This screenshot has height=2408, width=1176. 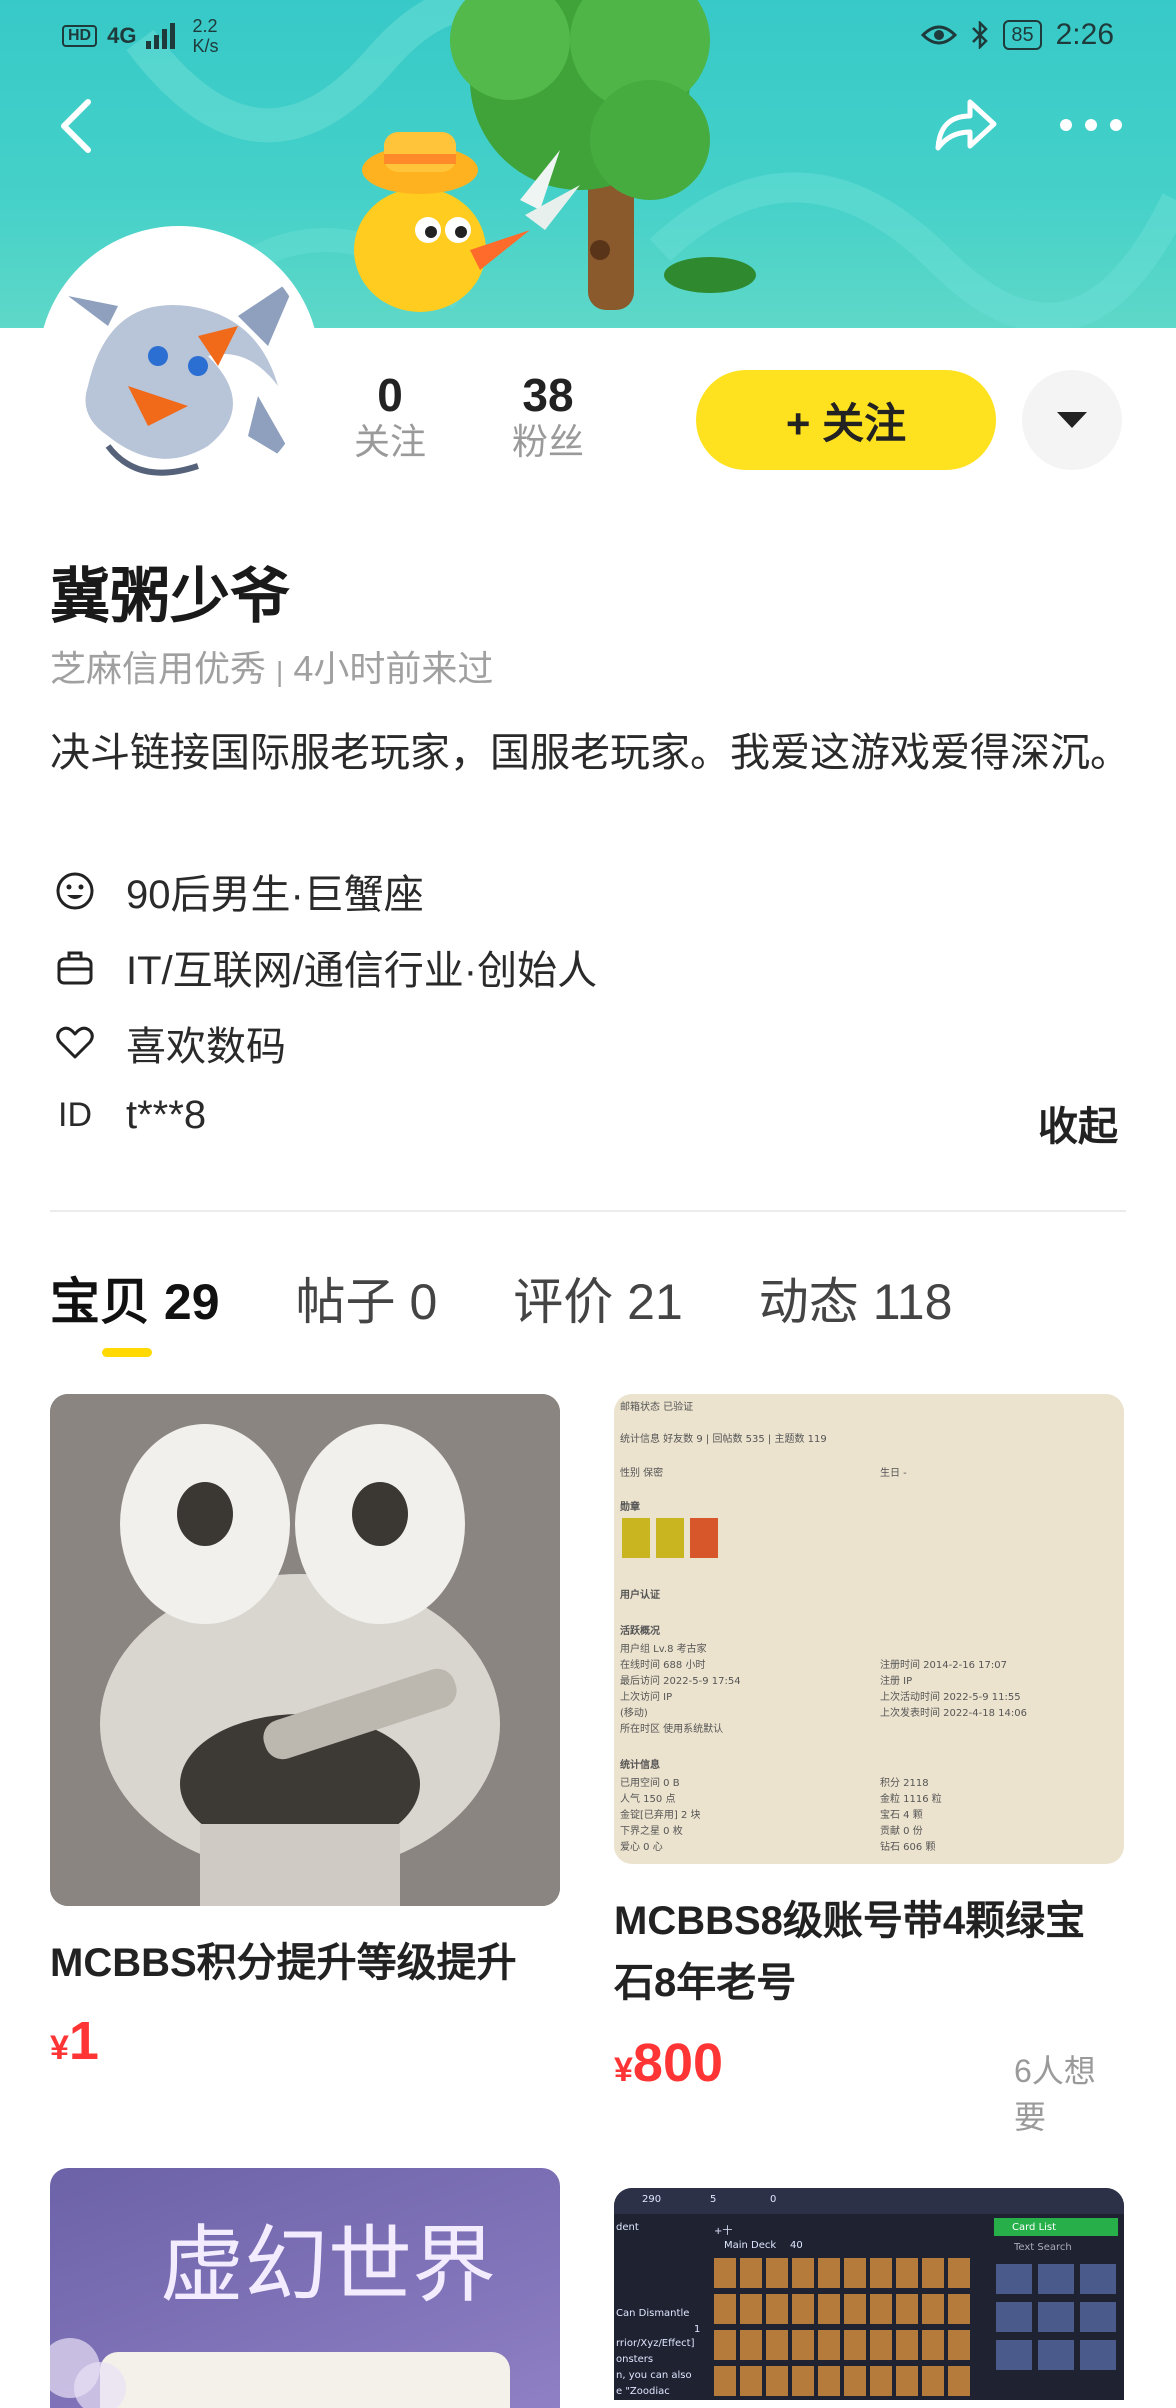 I want to click on shot-gender: 性别 保密, so click(x=642, y=1473).